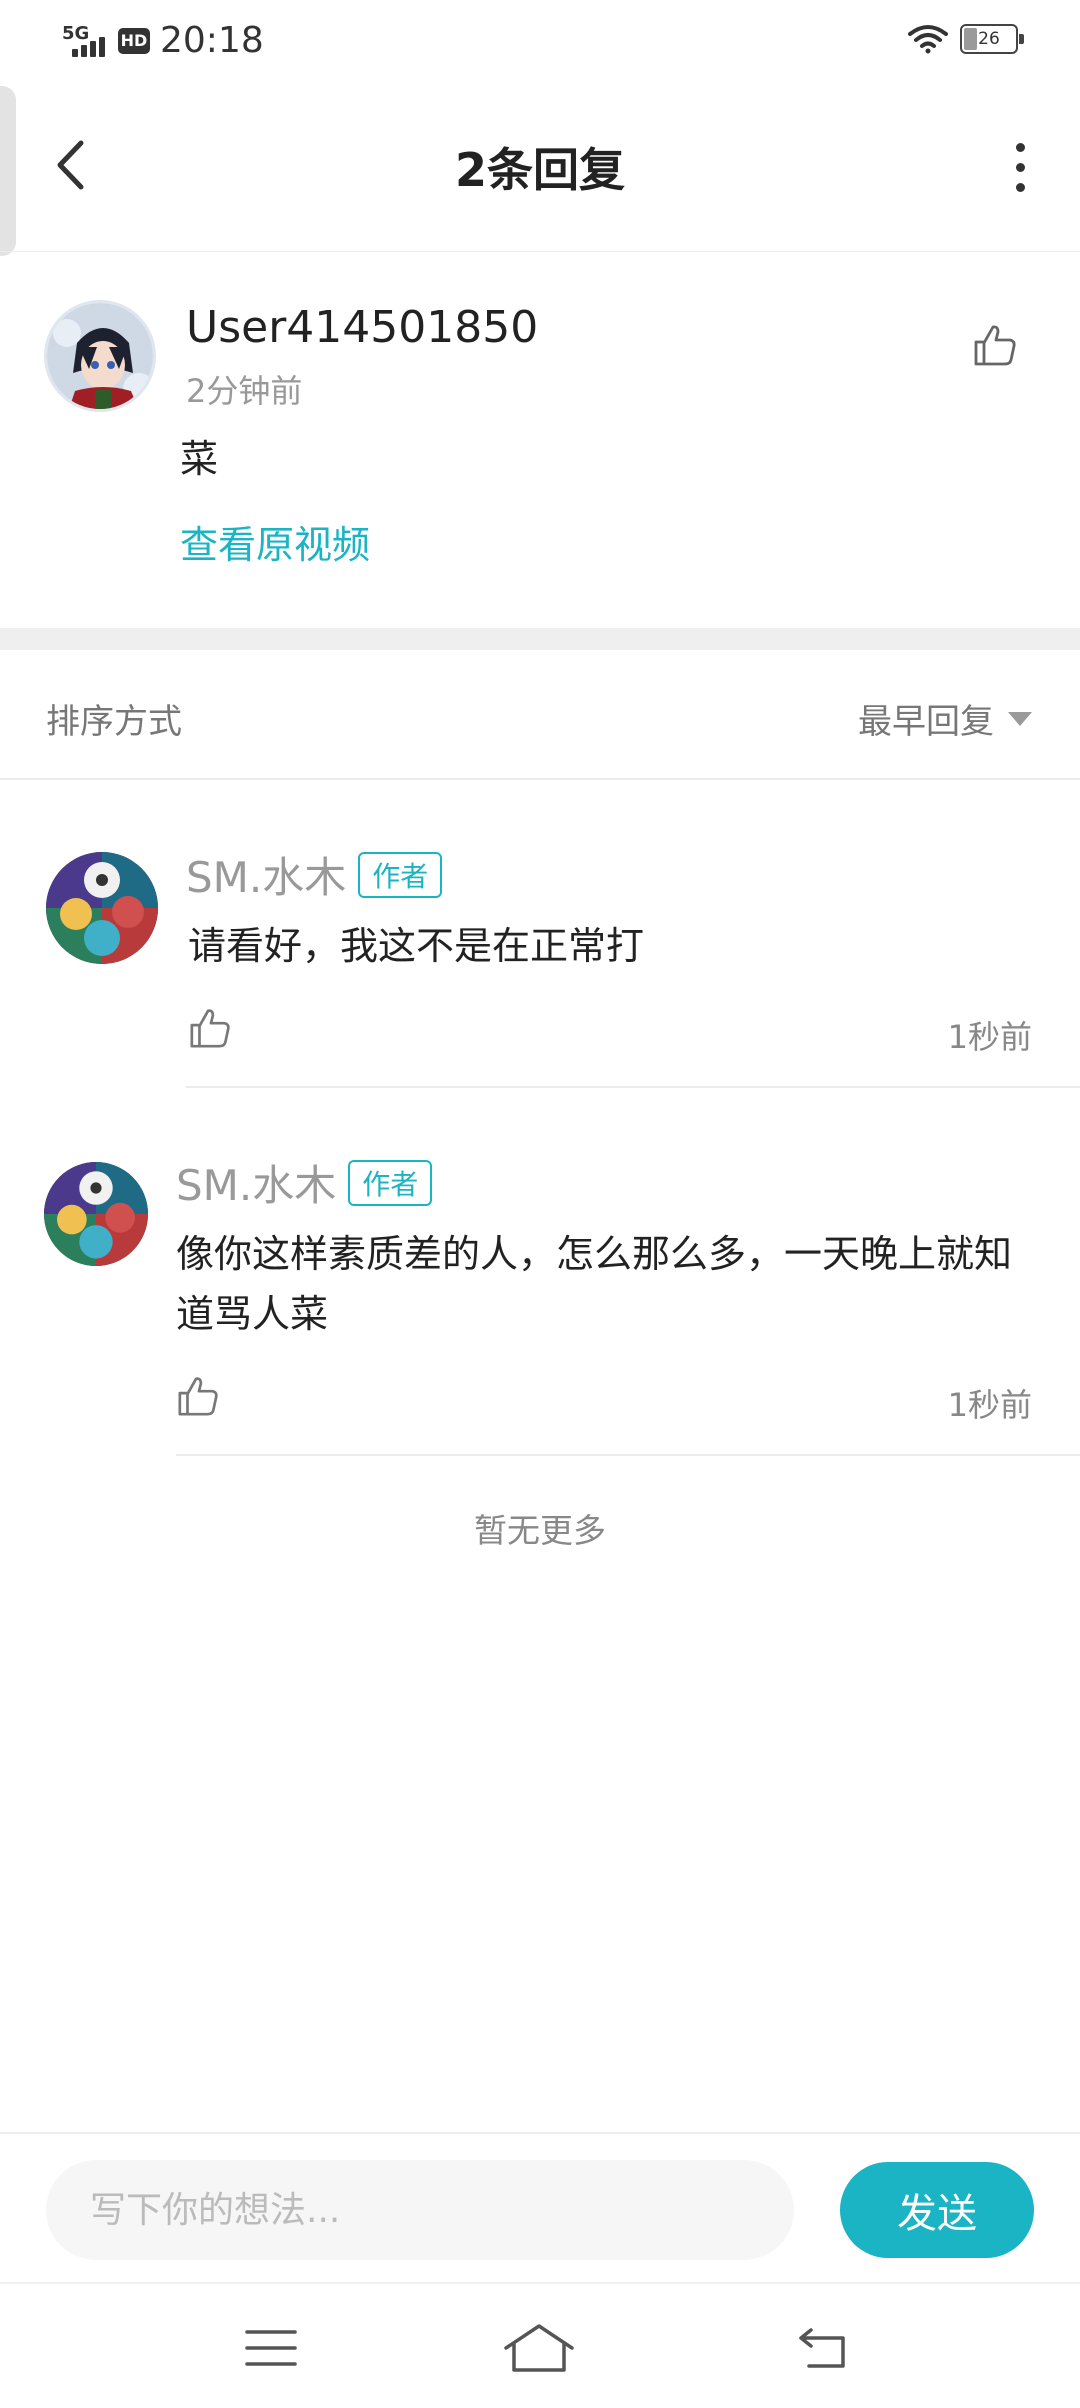  I want to click on sort-label: 排序方式, so click(114, 722).